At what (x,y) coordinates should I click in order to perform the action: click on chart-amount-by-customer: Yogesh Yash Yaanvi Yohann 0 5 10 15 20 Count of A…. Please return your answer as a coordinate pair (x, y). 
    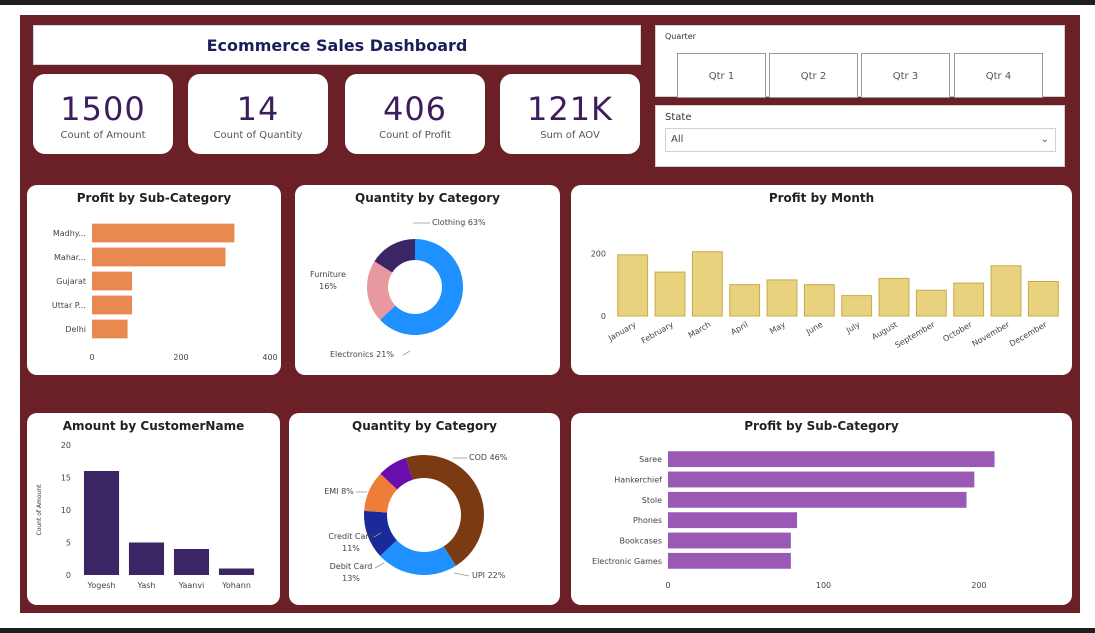
    Looking at the image, I should click on (145, 515).